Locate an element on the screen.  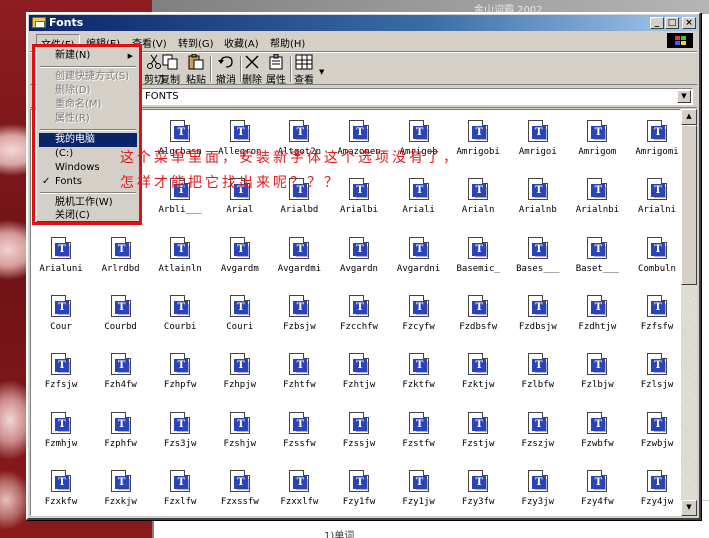
menu-item-new: 新建(N) ▶ is located at coordinates (88, 56).